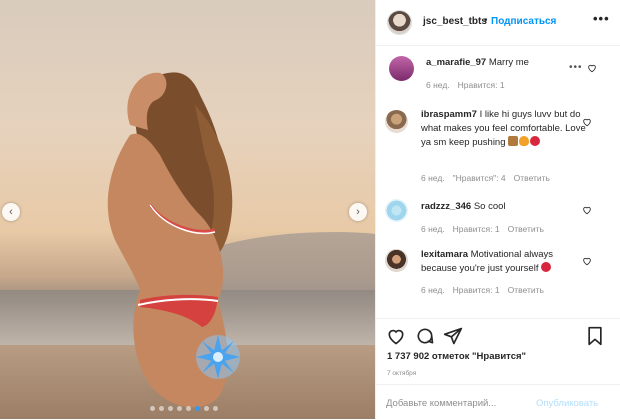  I want to click on author-username: jsc_best_tbts, so click(455, 21).